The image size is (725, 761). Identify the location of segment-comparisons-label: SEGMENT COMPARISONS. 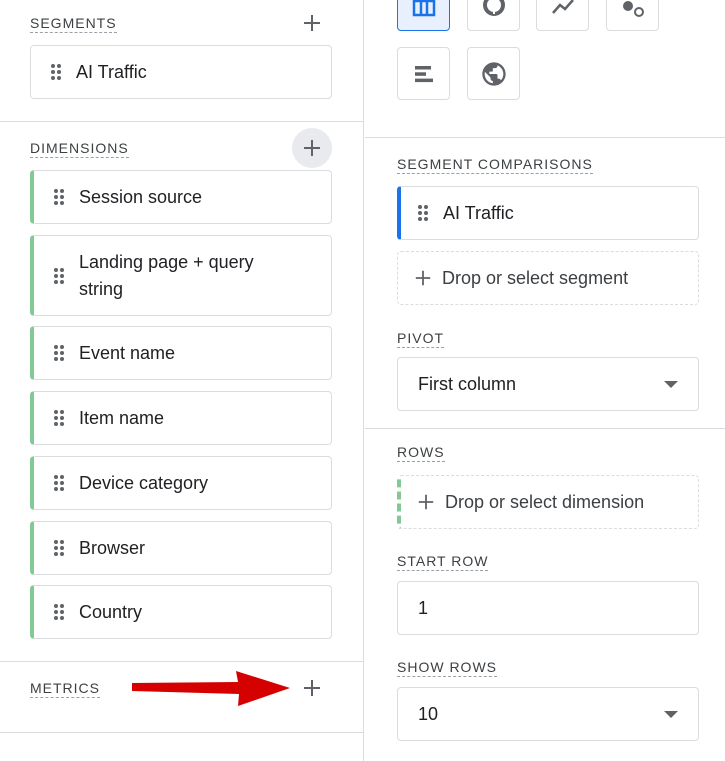
(495, 165).